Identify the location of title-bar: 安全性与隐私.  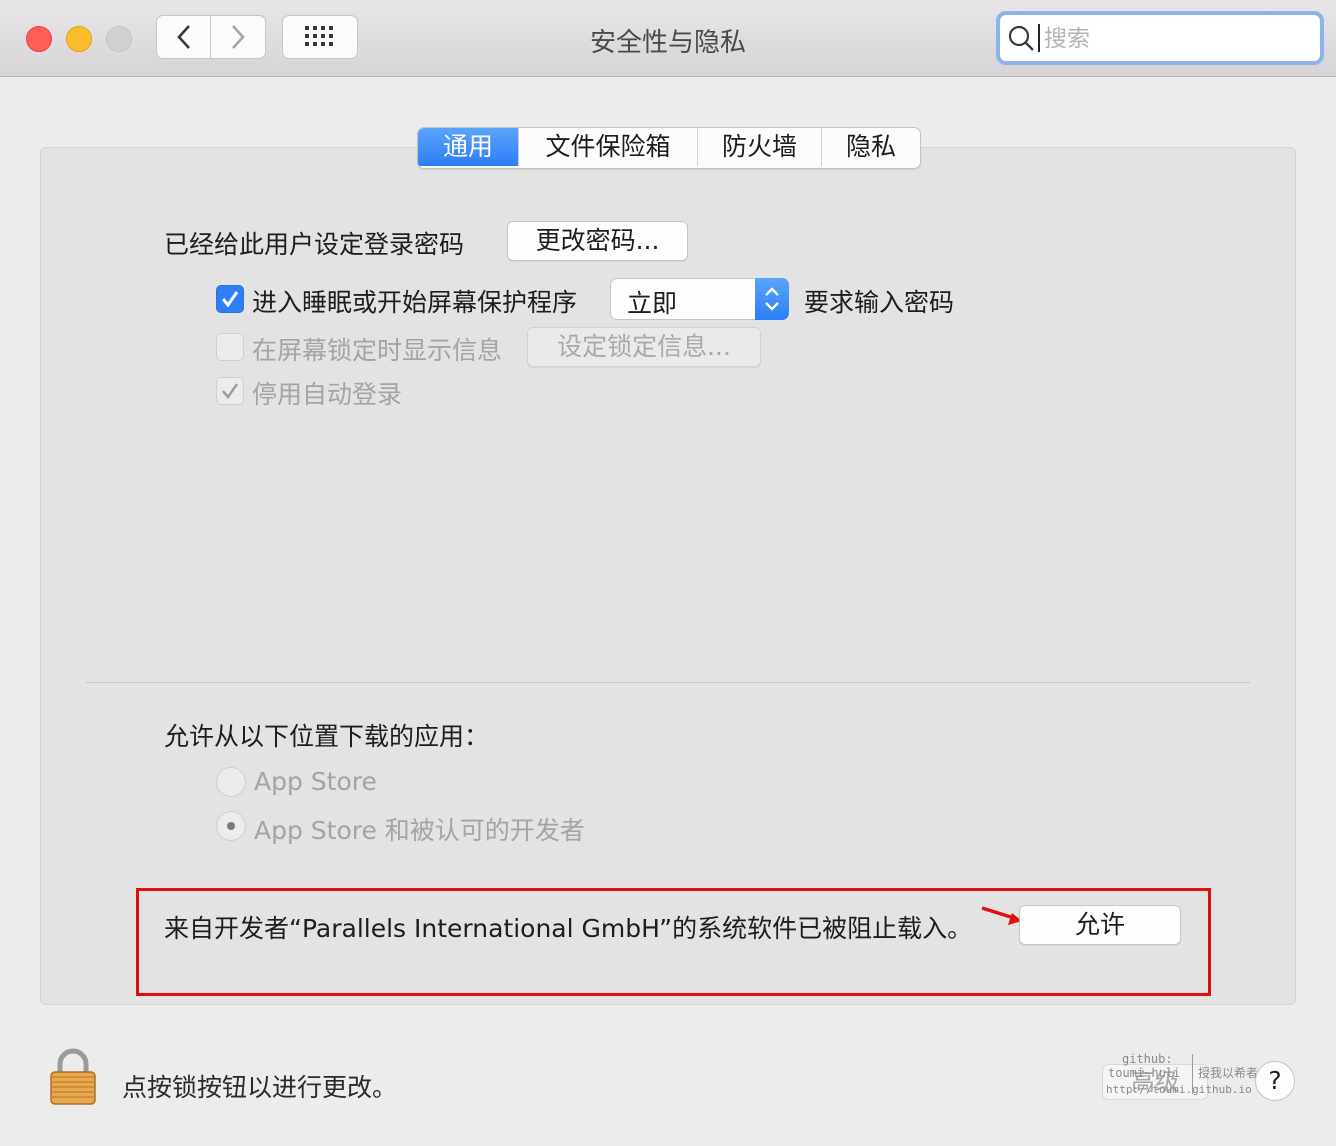
(668, 38).